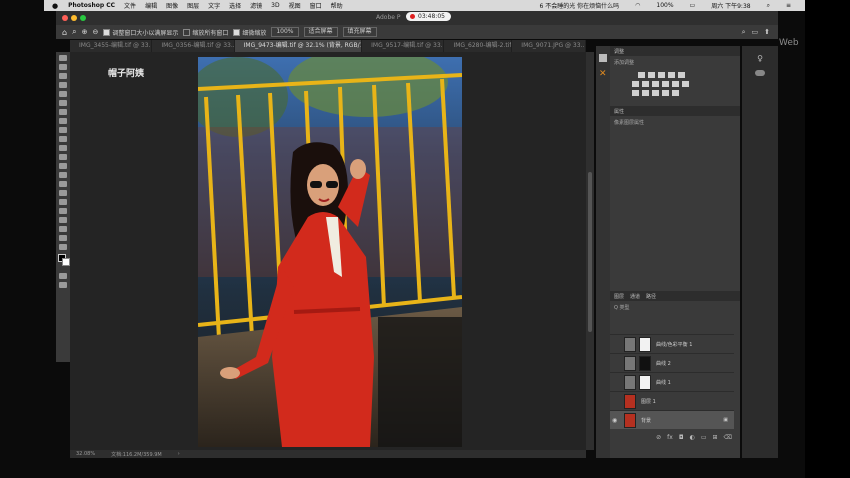 The image size is (850, 478). I want to click on color-lookup-icon, so click(685, 84).